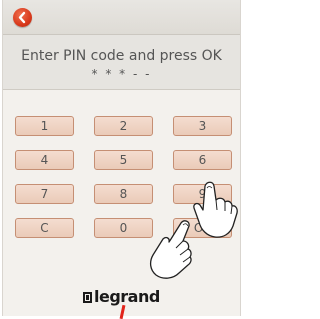  I want to click on key-7: 7, so click(44, 194).